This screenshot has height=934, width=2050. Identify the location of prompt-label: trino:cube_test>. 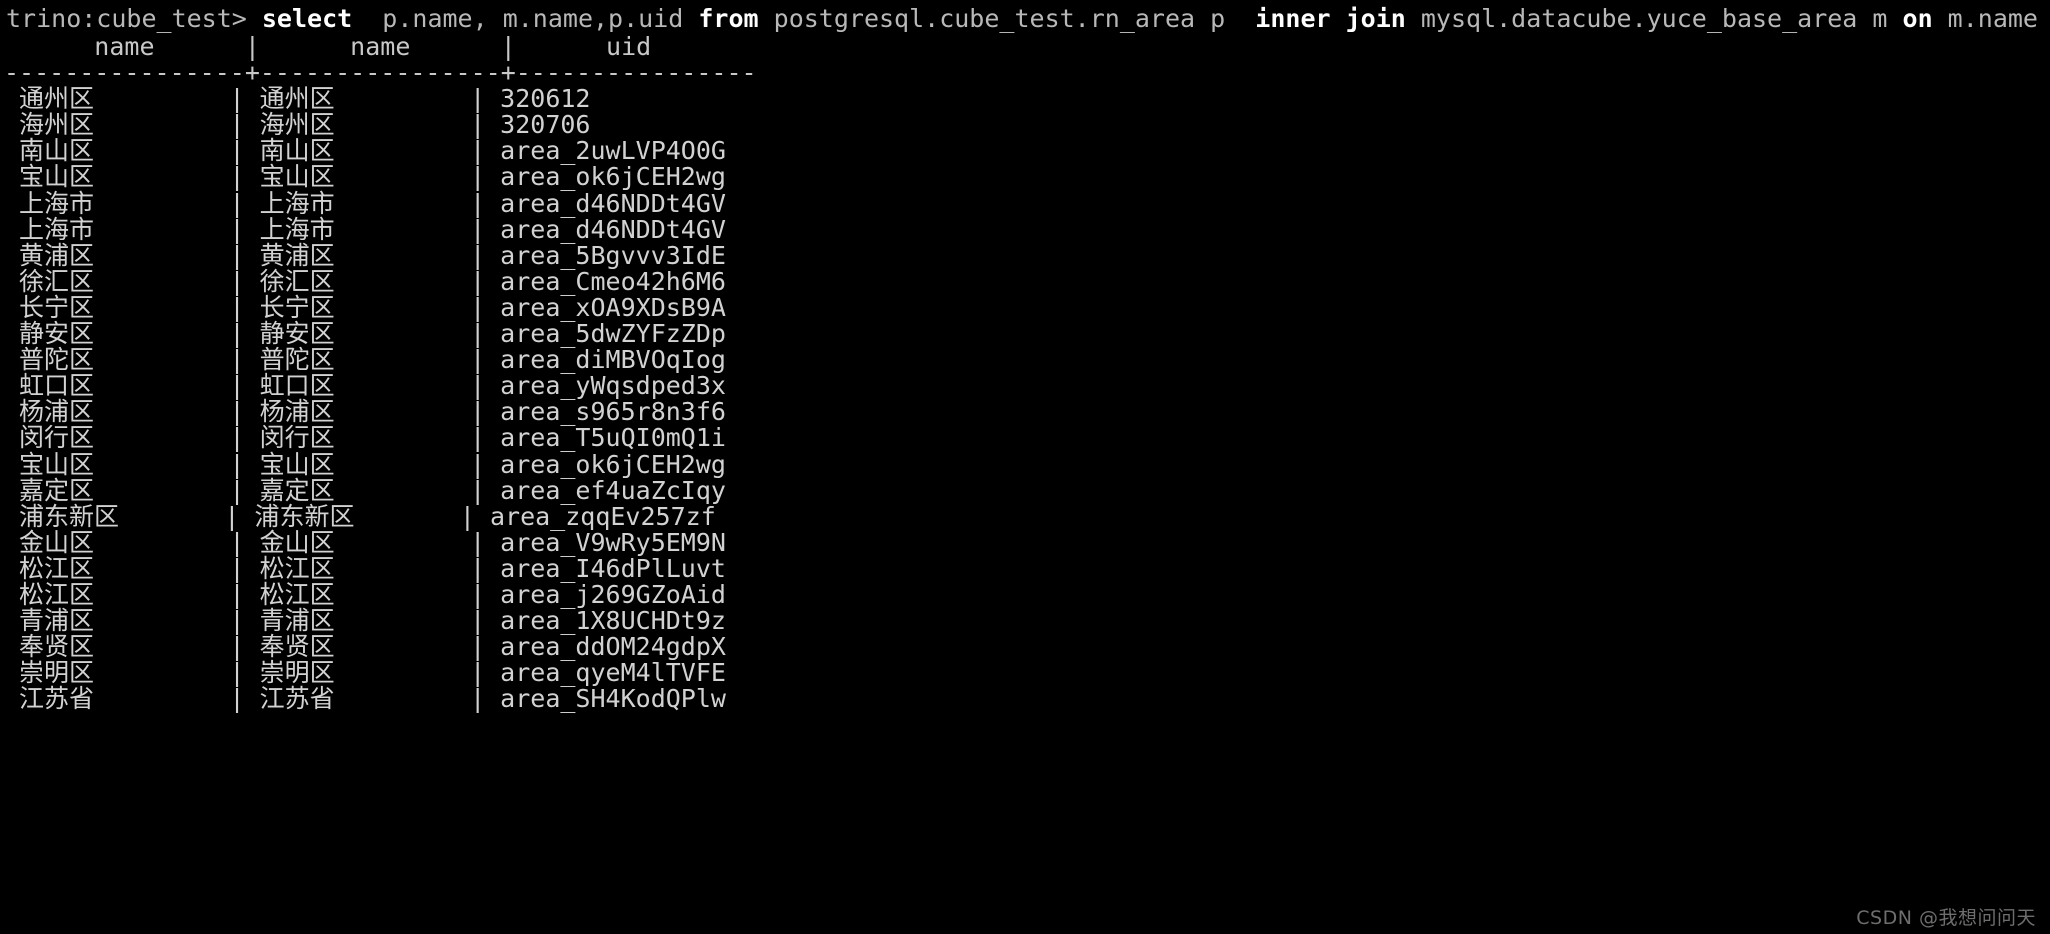
(126, 18).